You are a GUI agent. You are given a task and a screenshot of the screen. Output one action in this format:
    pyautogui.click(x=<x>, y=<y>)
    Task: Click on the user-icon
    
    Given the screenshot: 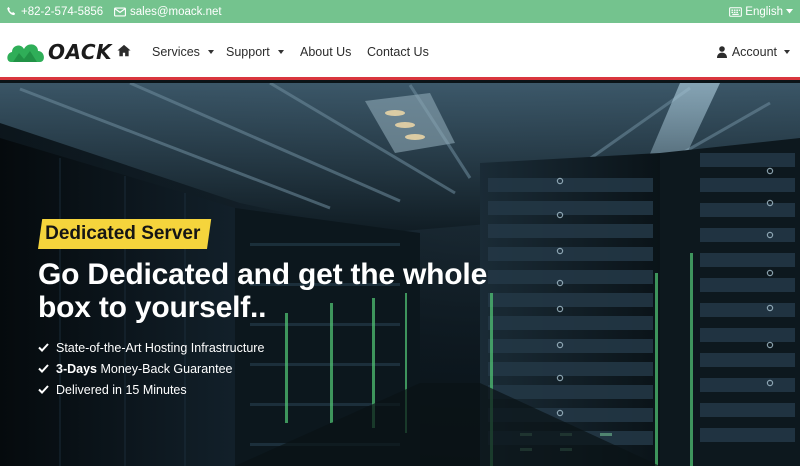 What is the action you would take?
    pyautogui.click(x=721, y=51)
    